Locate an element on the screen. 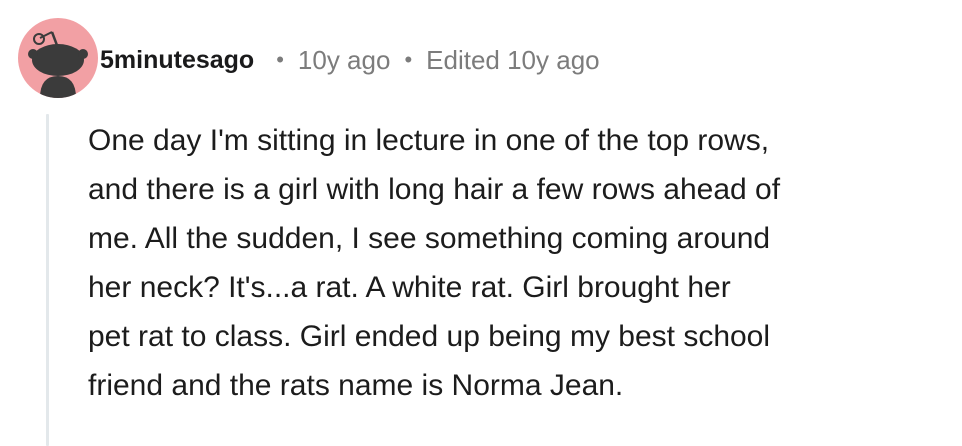 This screenshot has height=446, width=962. comment-body-line: friend and the rats name is Norma Jean. is located at coordinates (356, 385).